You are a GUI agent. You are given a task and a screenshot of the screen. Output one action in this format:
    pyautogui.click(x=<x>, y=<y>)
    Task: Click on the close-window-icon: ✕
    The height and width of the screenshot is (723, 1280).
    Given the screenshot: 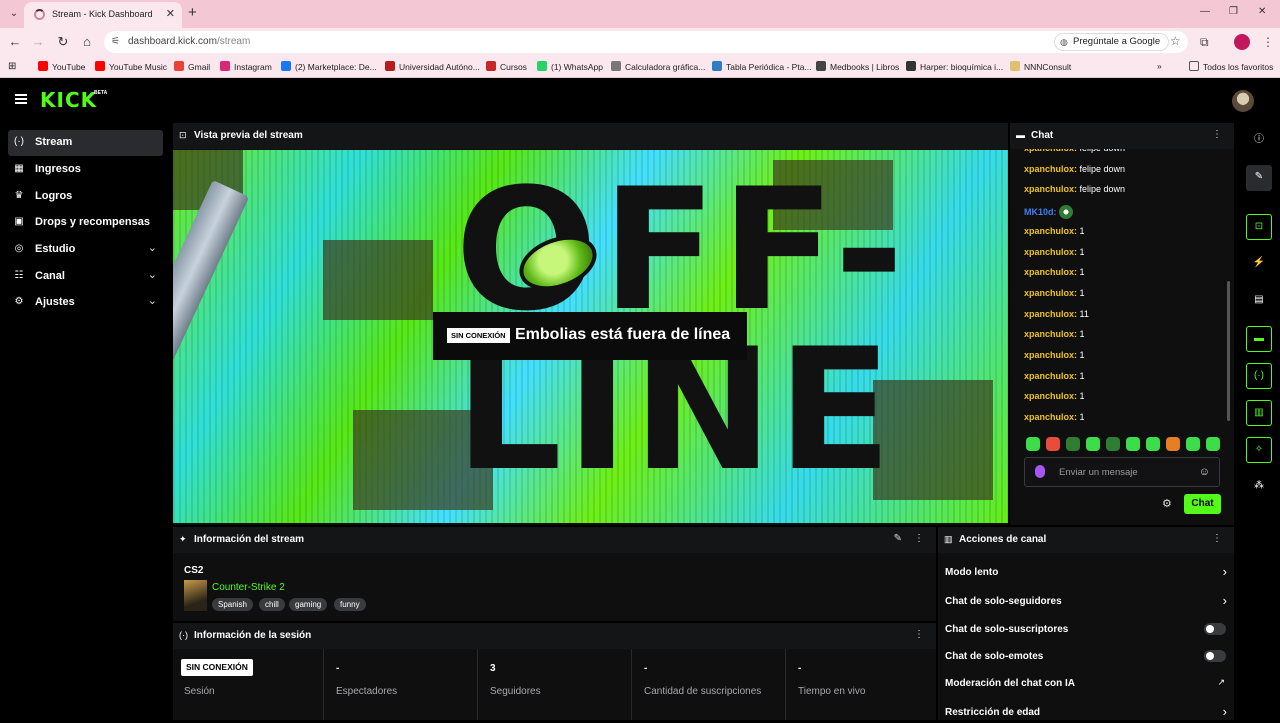 What is the action you would take?
    pyautogui.click(x=1262, y=11)
    